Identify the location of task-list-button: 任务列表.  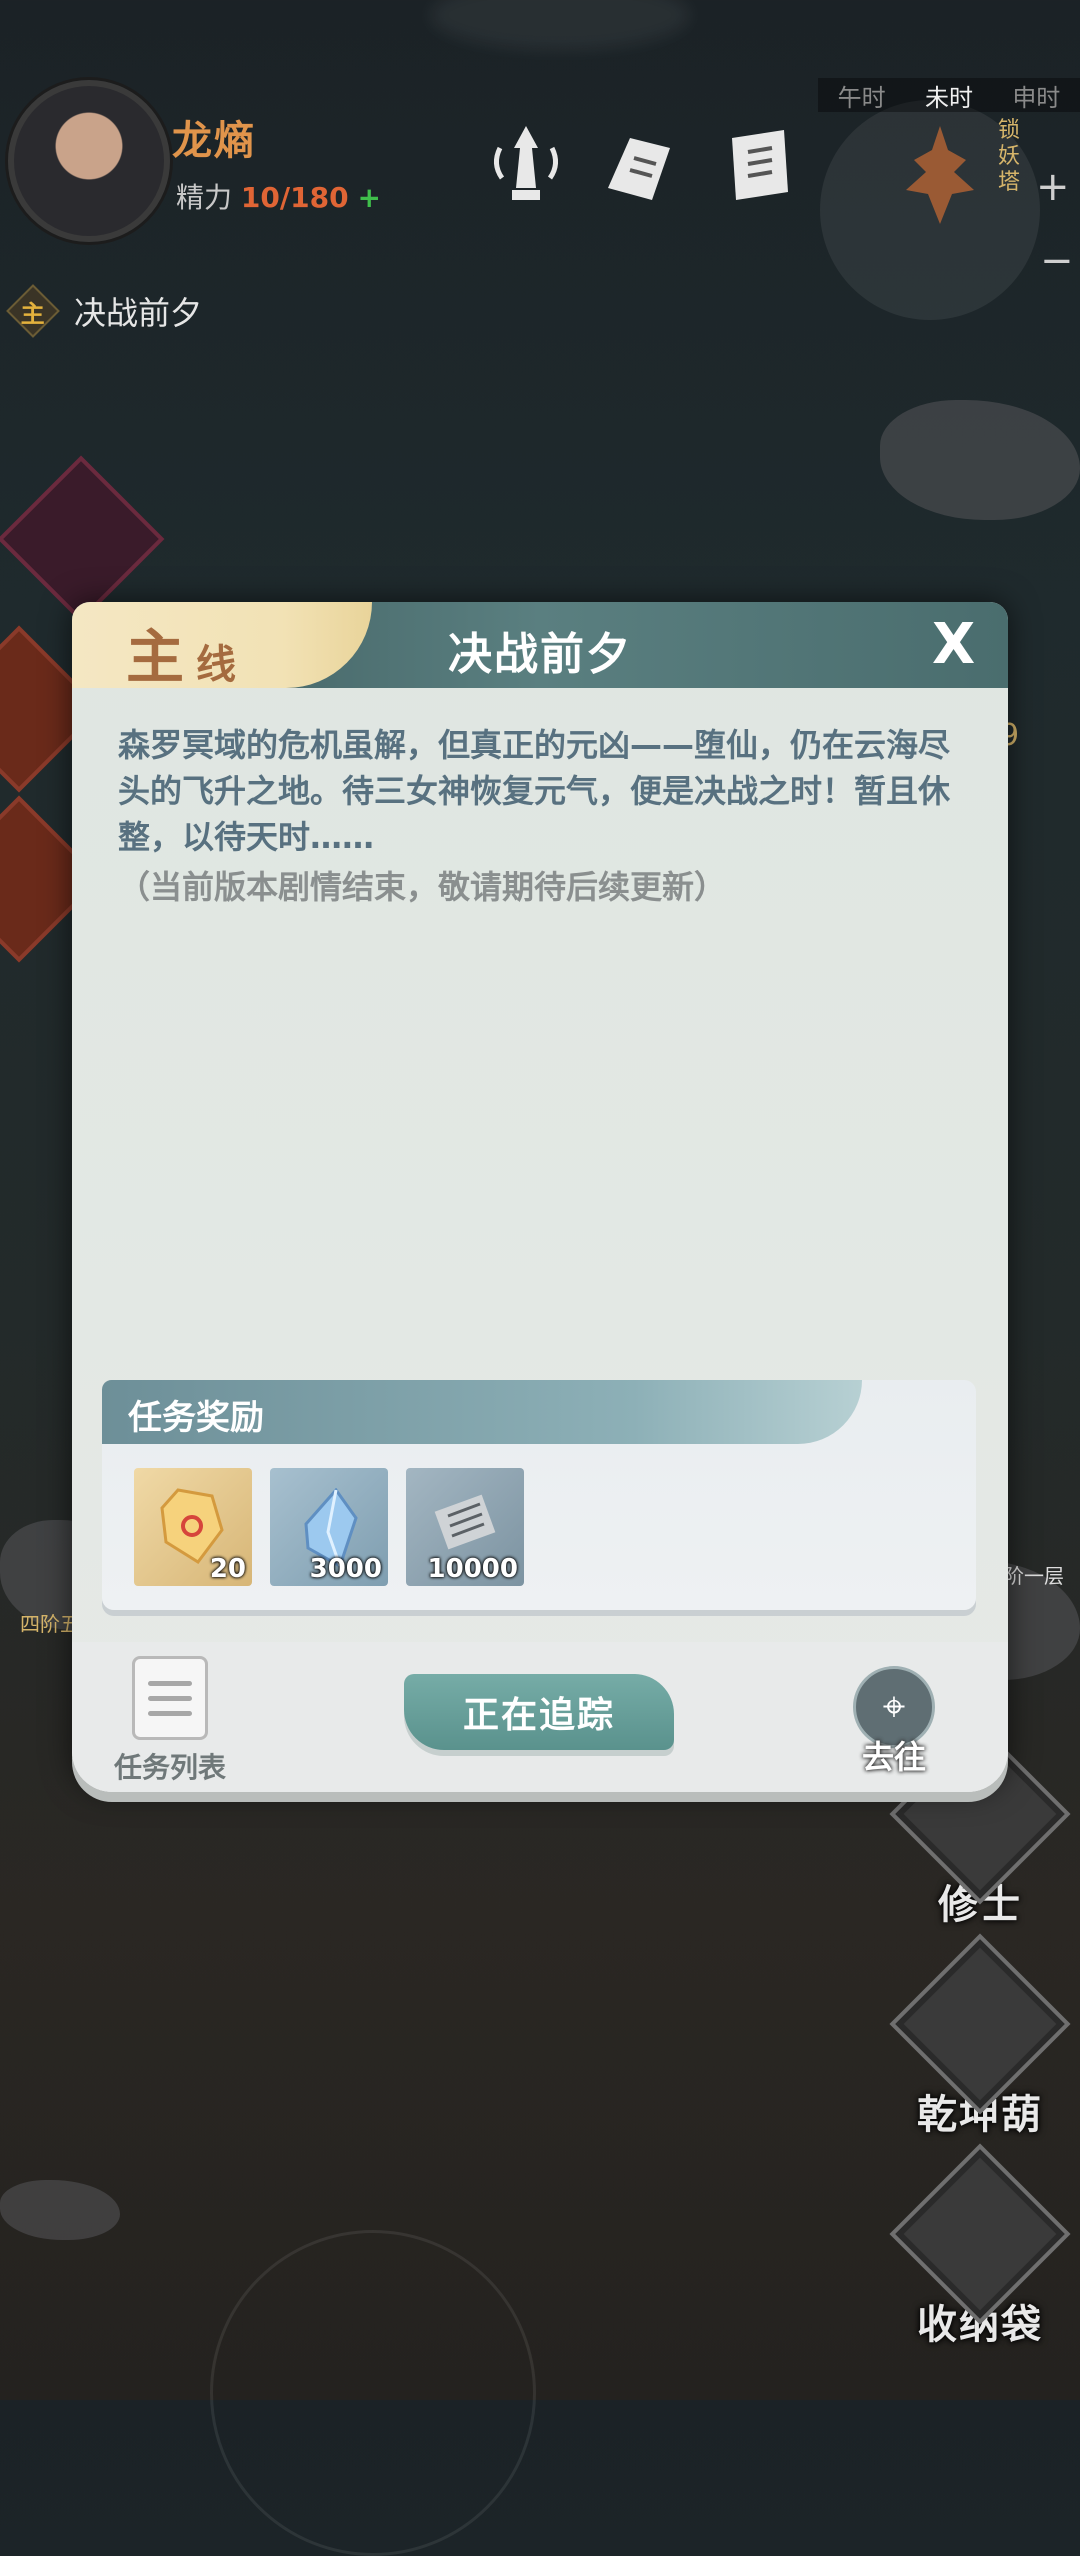
(170, 1721).